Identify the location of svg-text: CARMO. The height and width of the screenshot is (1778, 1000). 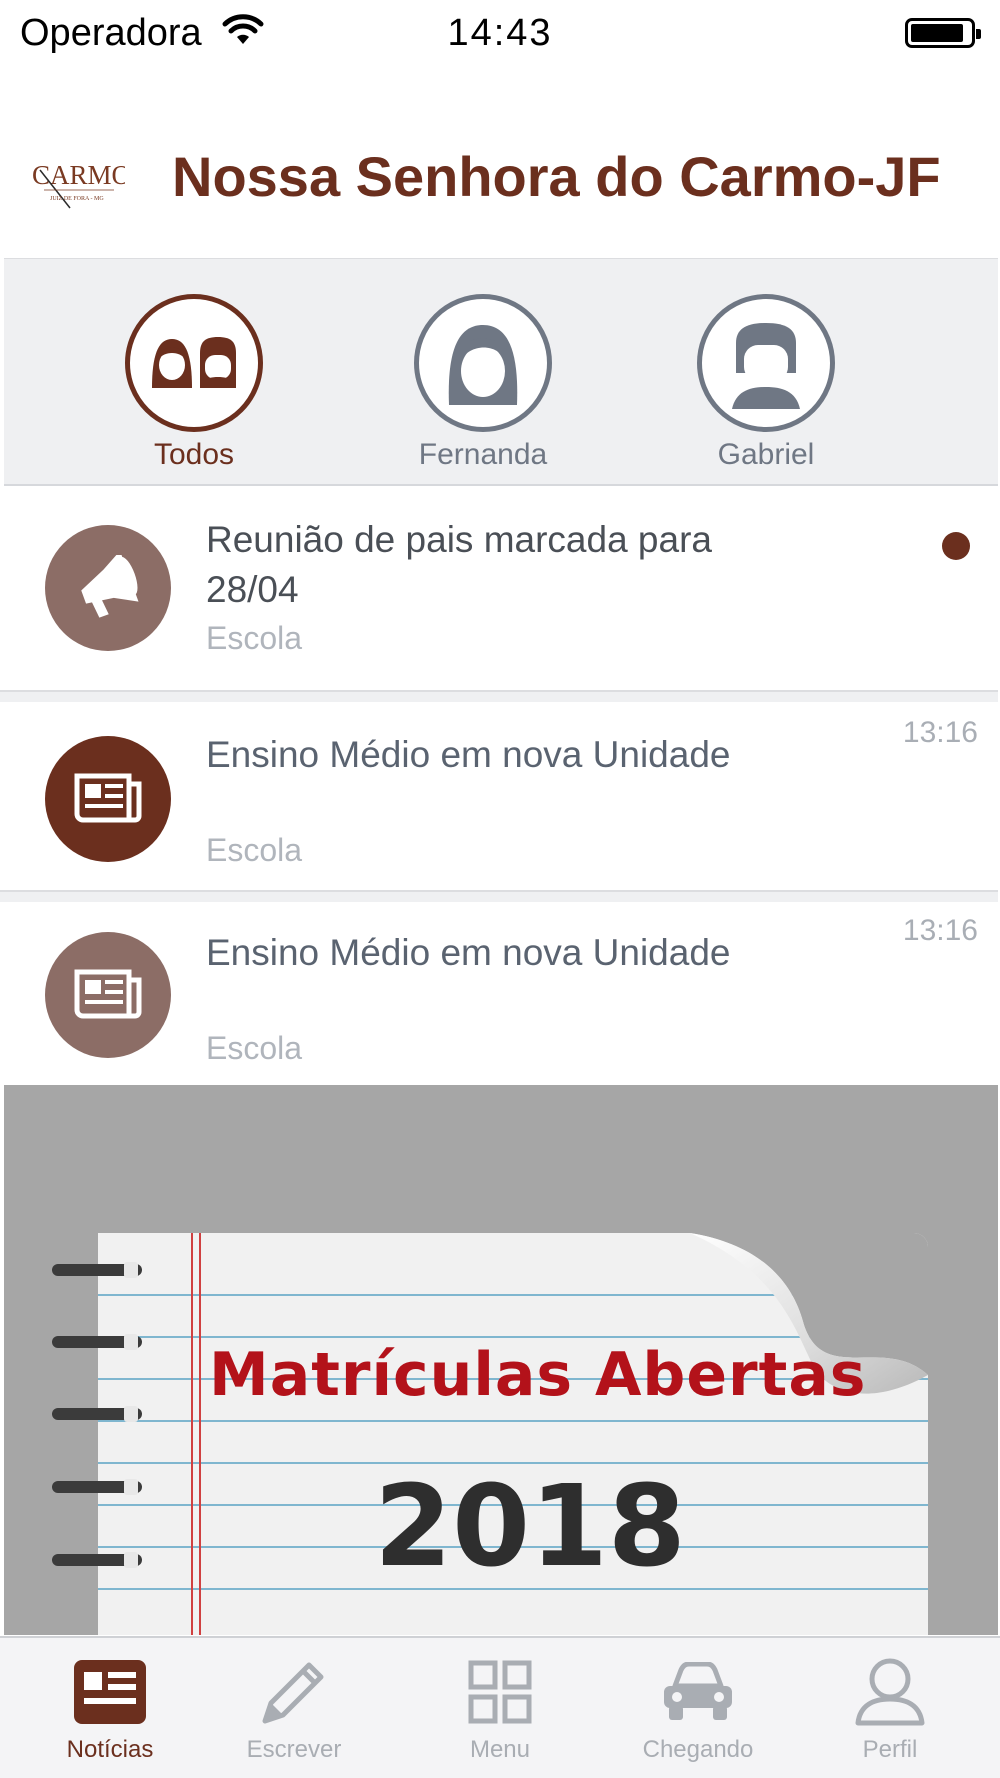
(78, 175).